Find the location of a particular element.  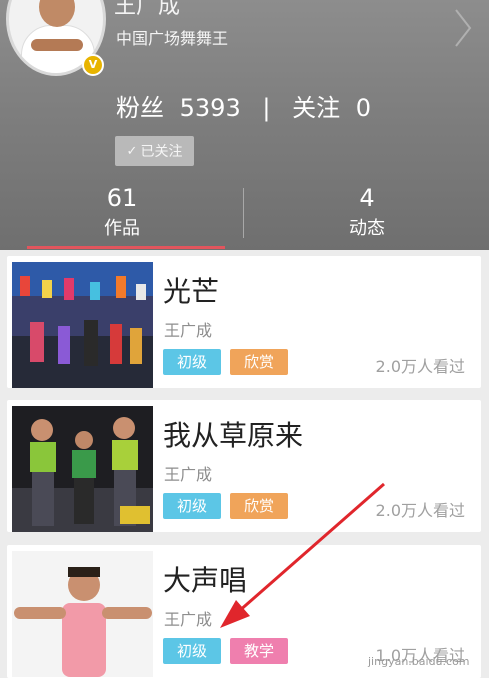

followed-button: ✓ 已关注 is located at coordinates (154, 151).